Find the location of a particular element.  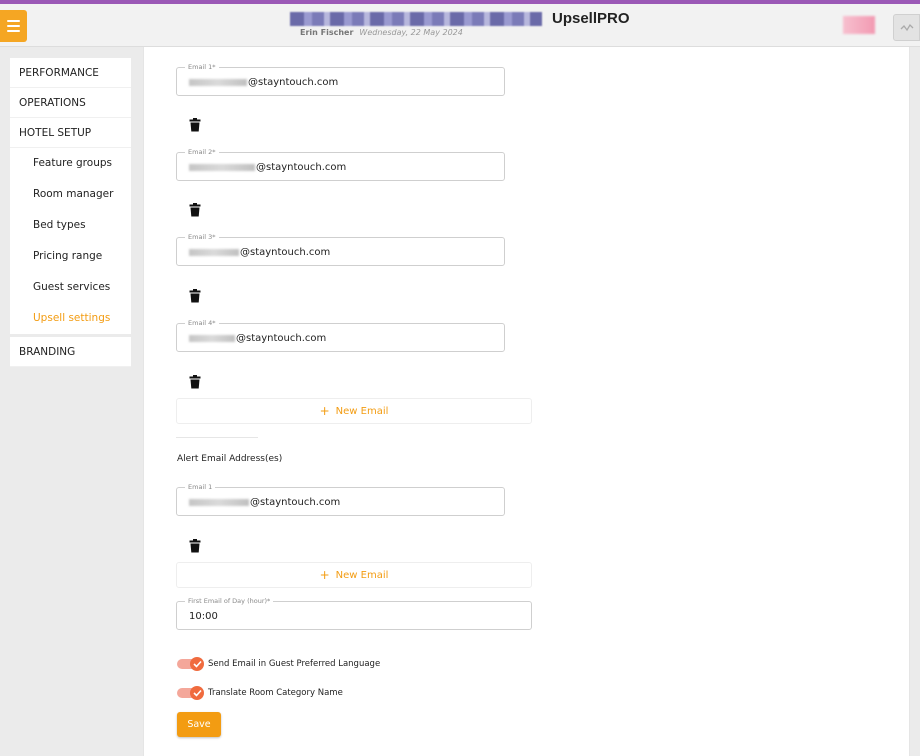

delete-email-2-icon is located at coordinates (195, 210).